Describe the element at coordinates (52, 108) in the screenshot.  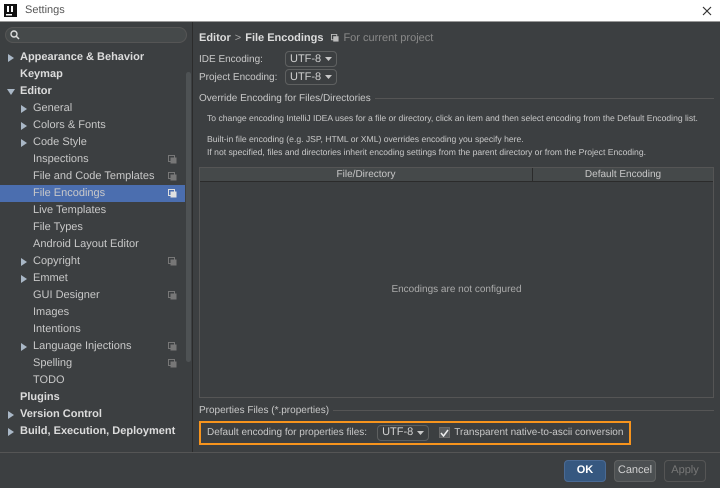
I see `tree-item-label: General` at that location.